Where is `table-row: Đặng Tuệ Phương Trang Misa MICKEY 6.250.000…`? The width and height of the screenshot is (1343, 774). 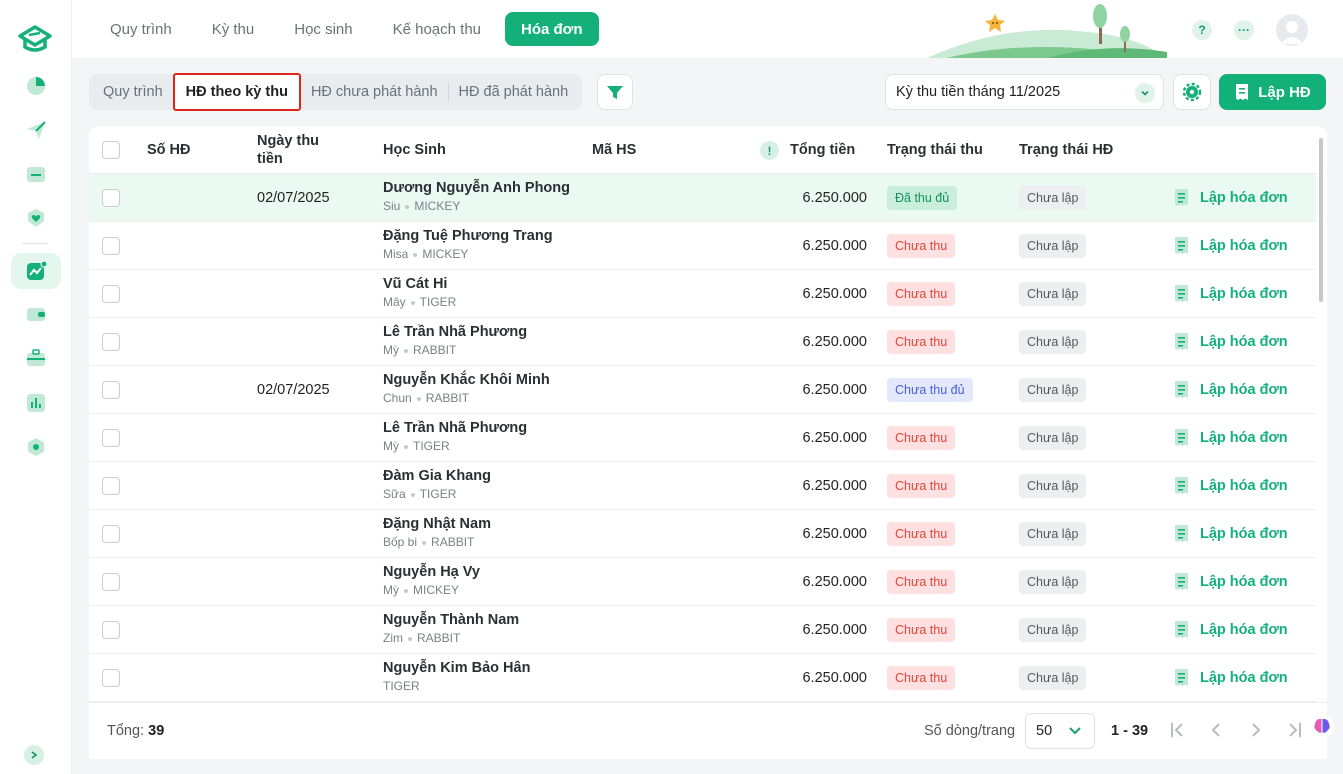 table-row: Đặng Tuệ Phương Trang Misa MICKEY 6.250.000… is located at coordinates (702, 246).